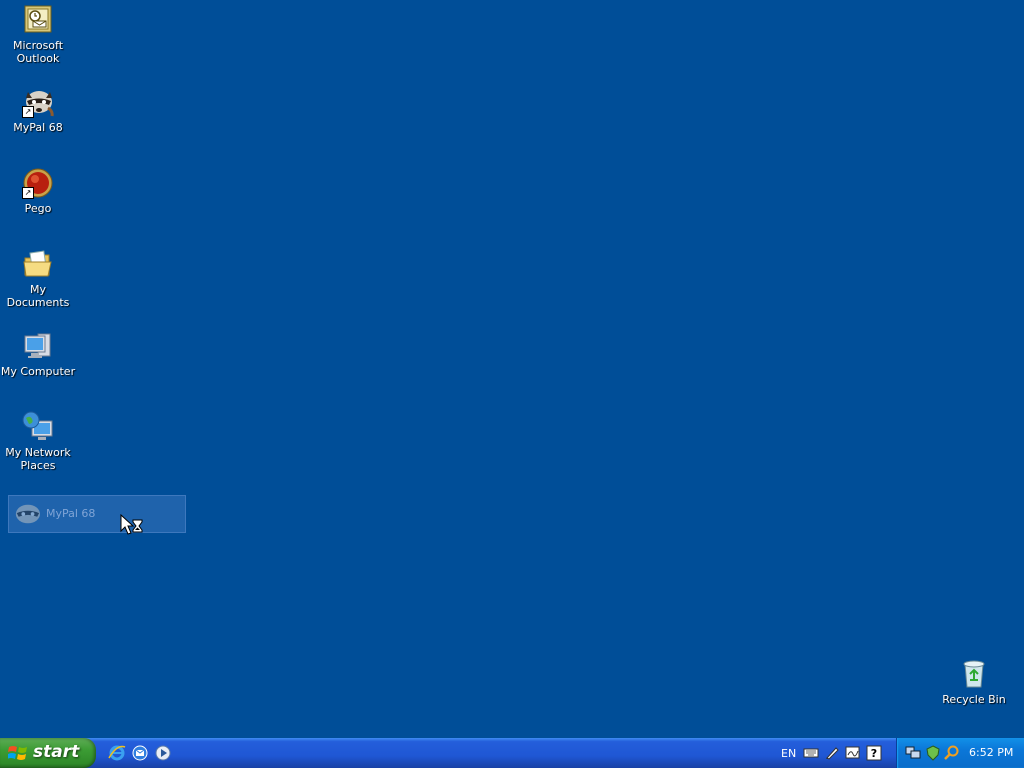 This screenshot has height=768, width=1024. I want to click on media-player-icon, so click(163, 753).